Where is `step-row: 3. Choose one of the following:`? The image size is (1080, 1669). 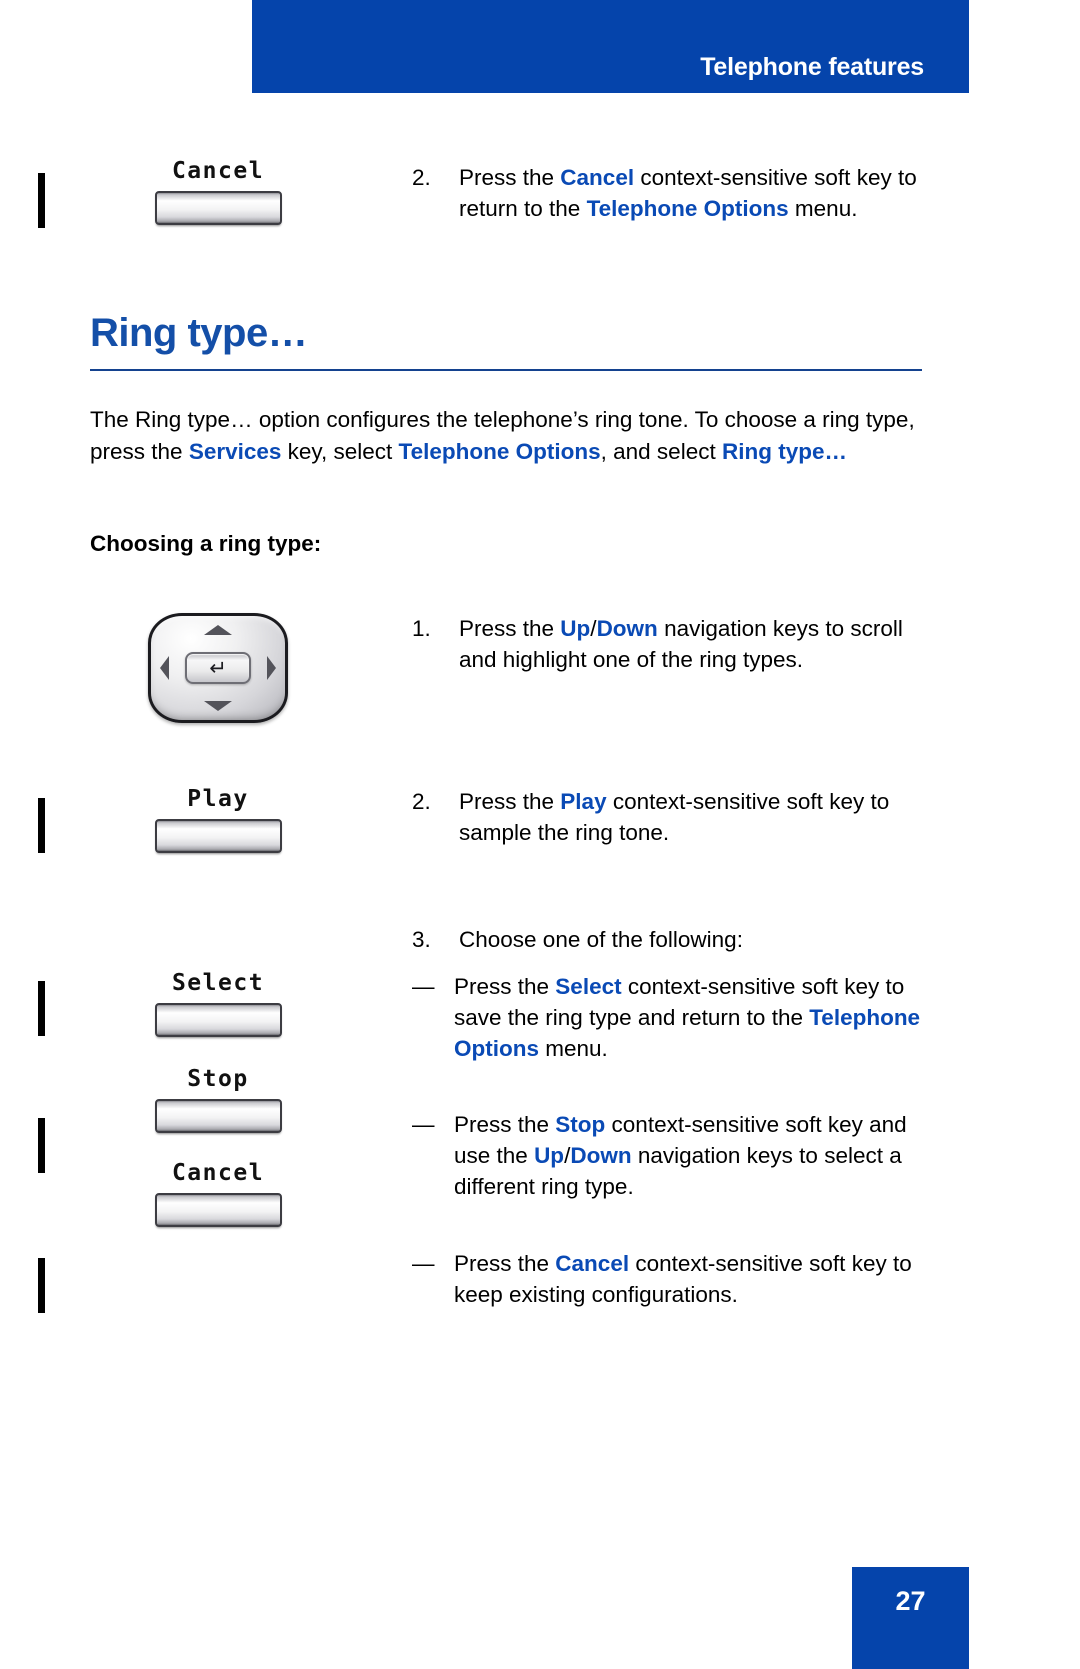 step-row: 3. Choose one of the following: is located at coordinates (672, 939).